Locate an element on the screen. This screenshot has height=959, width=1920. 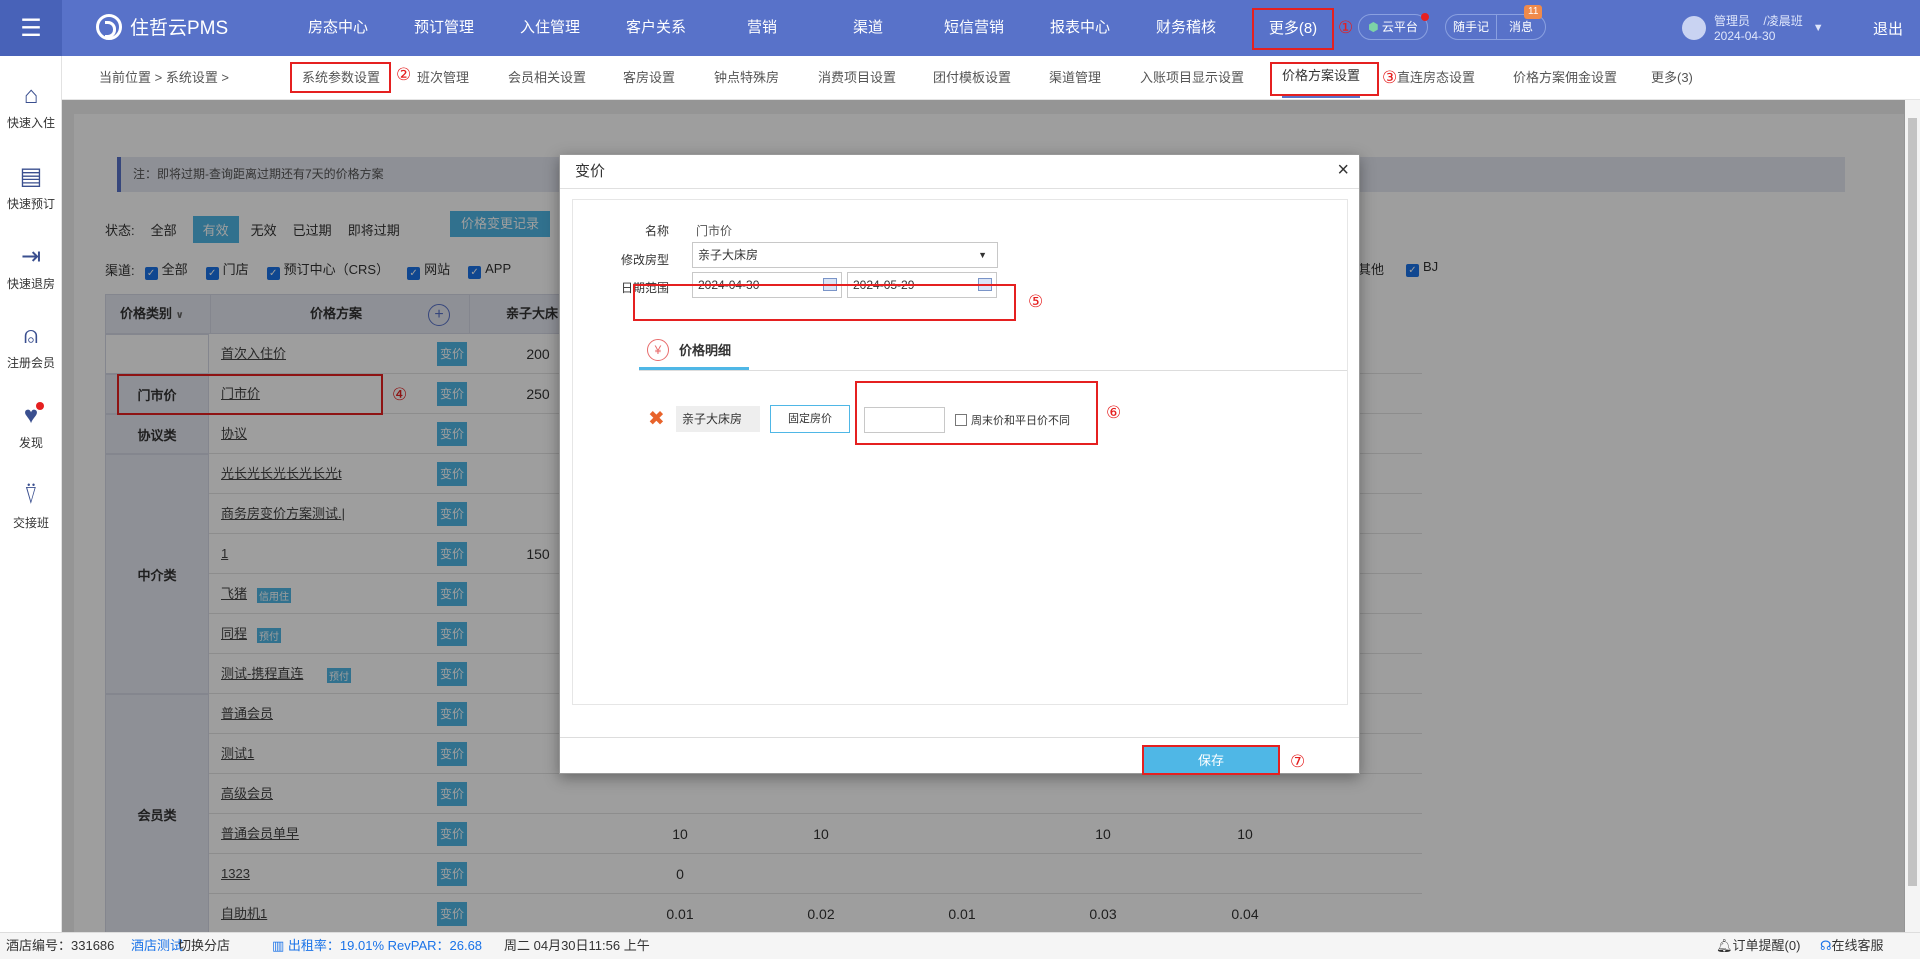
user-menu: 管理员 /凌晨班 2024-04-30 ▼ is located at coordinates (1753, 27).